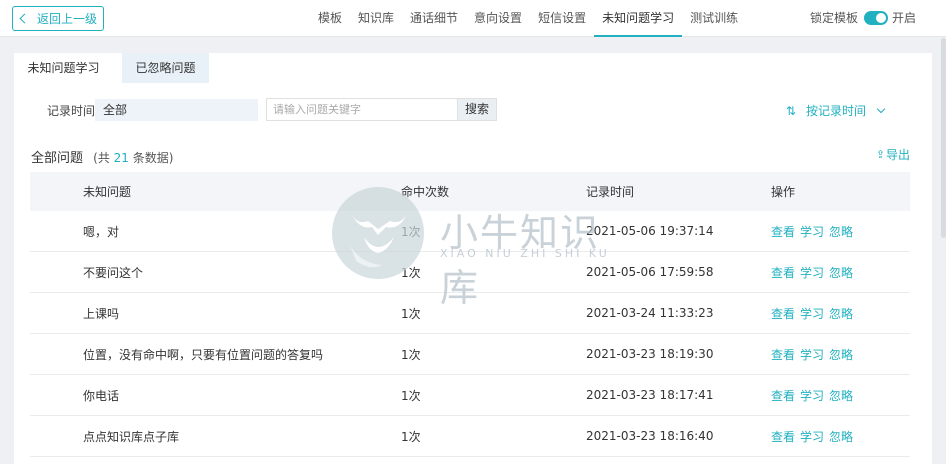 The image size is (946, 464). Describe the element at coordinates (650, 231) in the screenshot. I see `time-cell: 2021-05-06 19:37:14` at that location.